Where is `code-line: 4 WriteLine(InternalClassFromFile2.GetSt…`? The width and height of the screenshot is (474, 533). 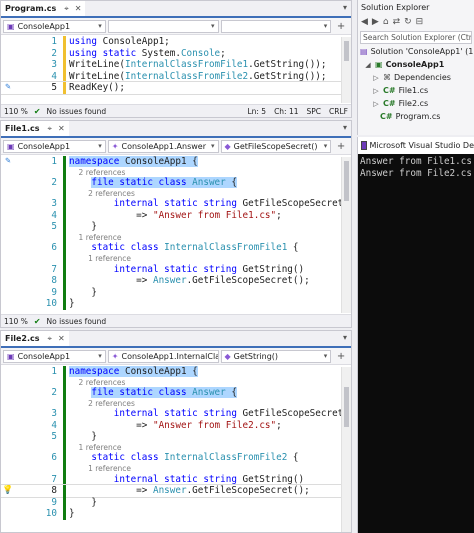
code-line: 4 WriteLine(InternalClassFromFile2.GetSt… is located at coordinates (176, 76).